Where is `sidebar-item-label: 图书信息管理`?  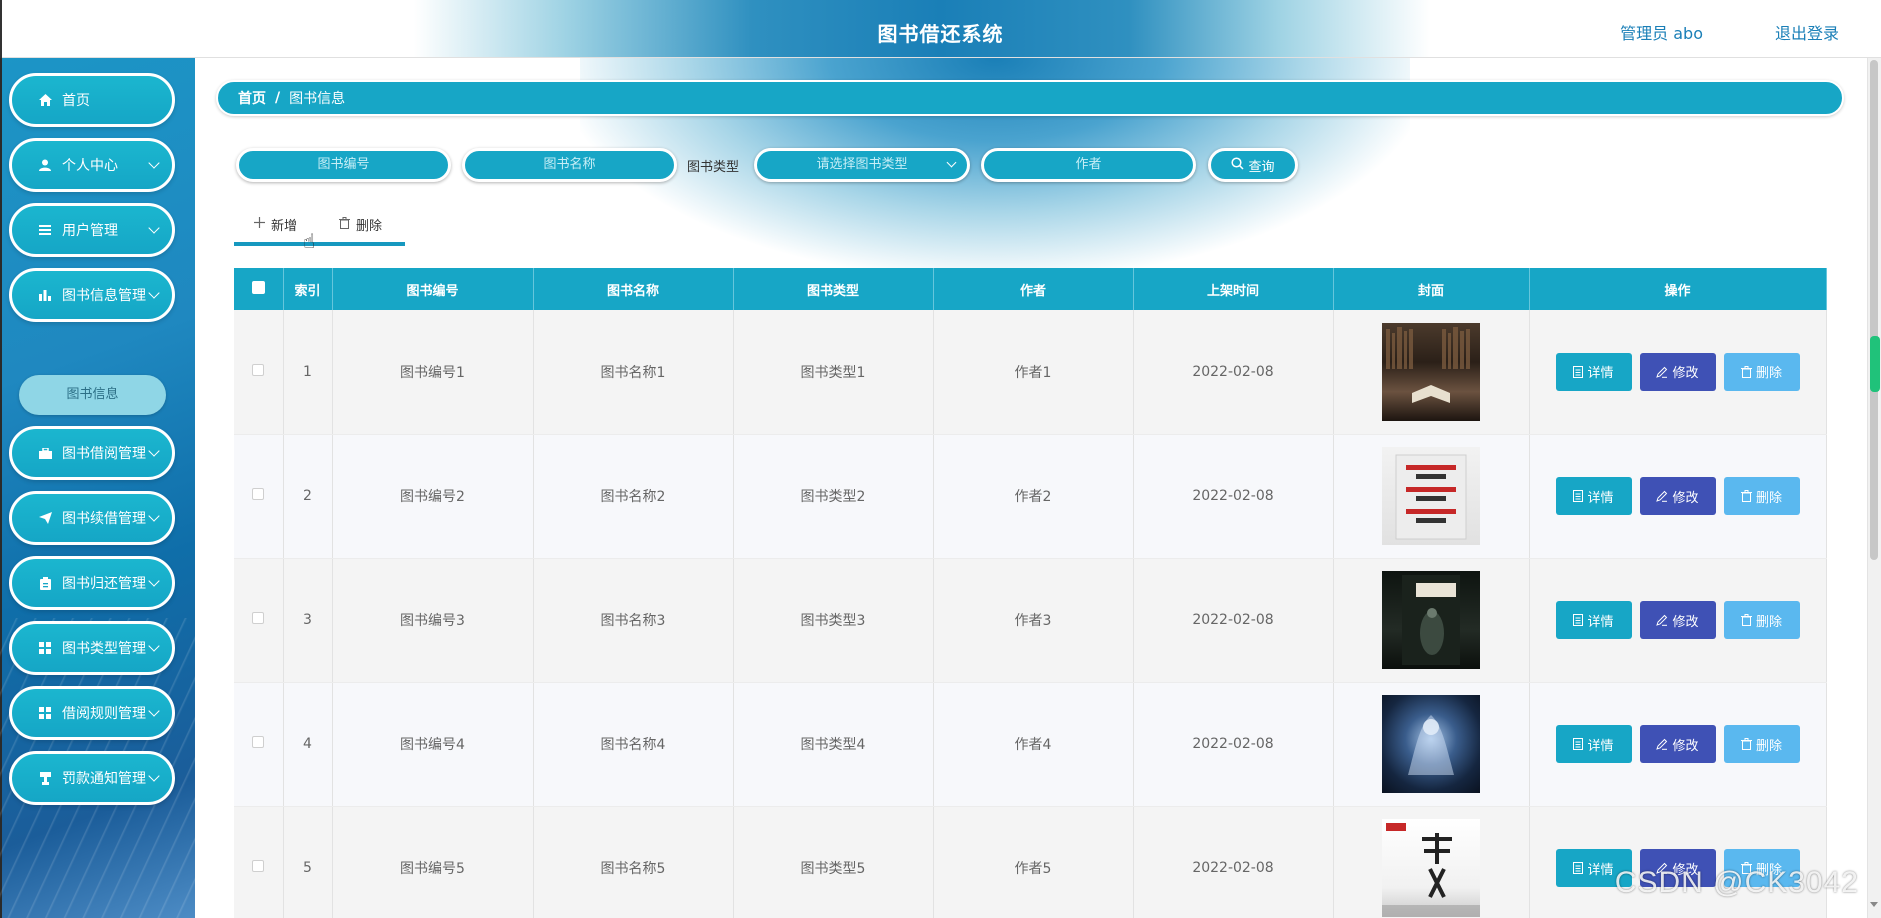 sidebar-item-label: 图书信息管理 is located at coordinates (104, 296).